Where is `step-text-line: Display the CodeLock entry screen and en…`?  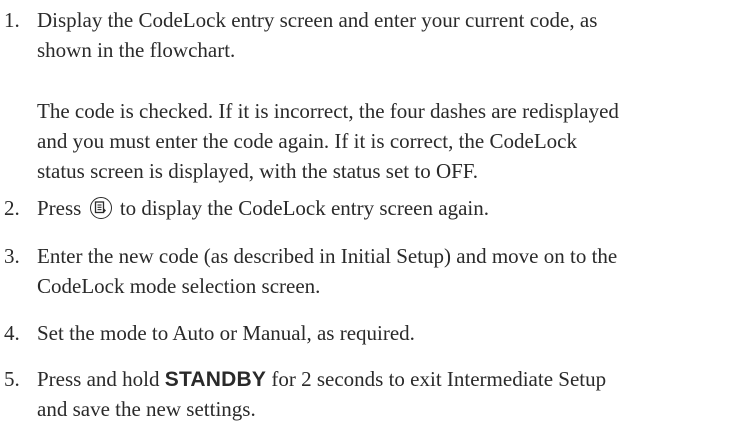 step-text-line: Display the CodeLock entry screen and en… is located at coordinates (317, 20).